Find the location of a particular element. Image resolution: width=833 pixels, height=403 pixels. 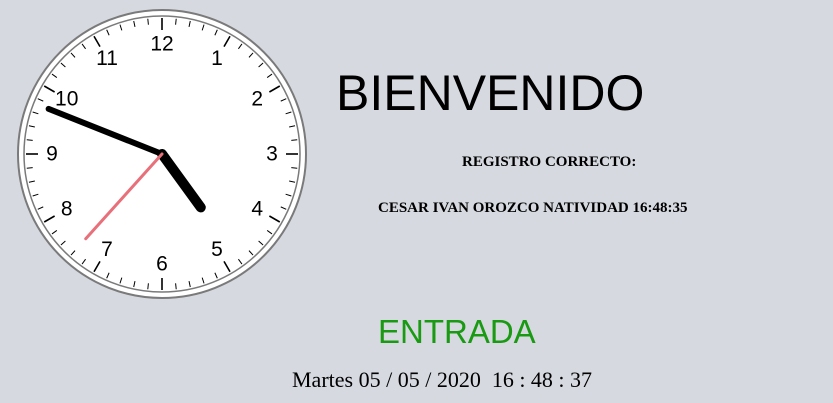

clock-numeral-7: 7 is located at coordinates (107, 249).